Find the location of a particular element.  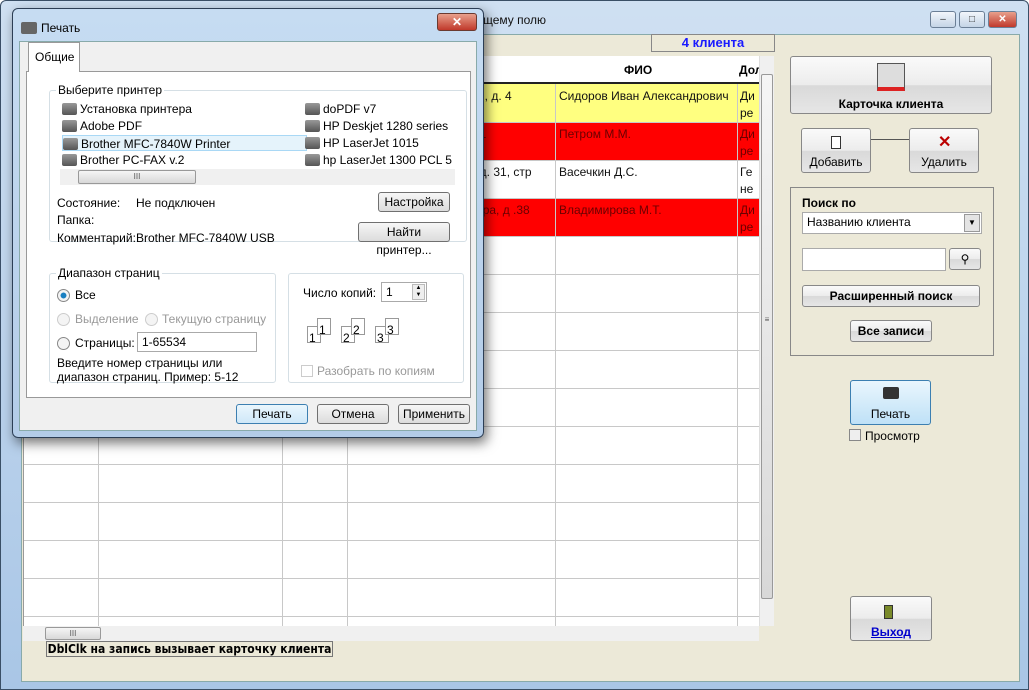

exit-button: Выход is located at coordinates (891, 618).